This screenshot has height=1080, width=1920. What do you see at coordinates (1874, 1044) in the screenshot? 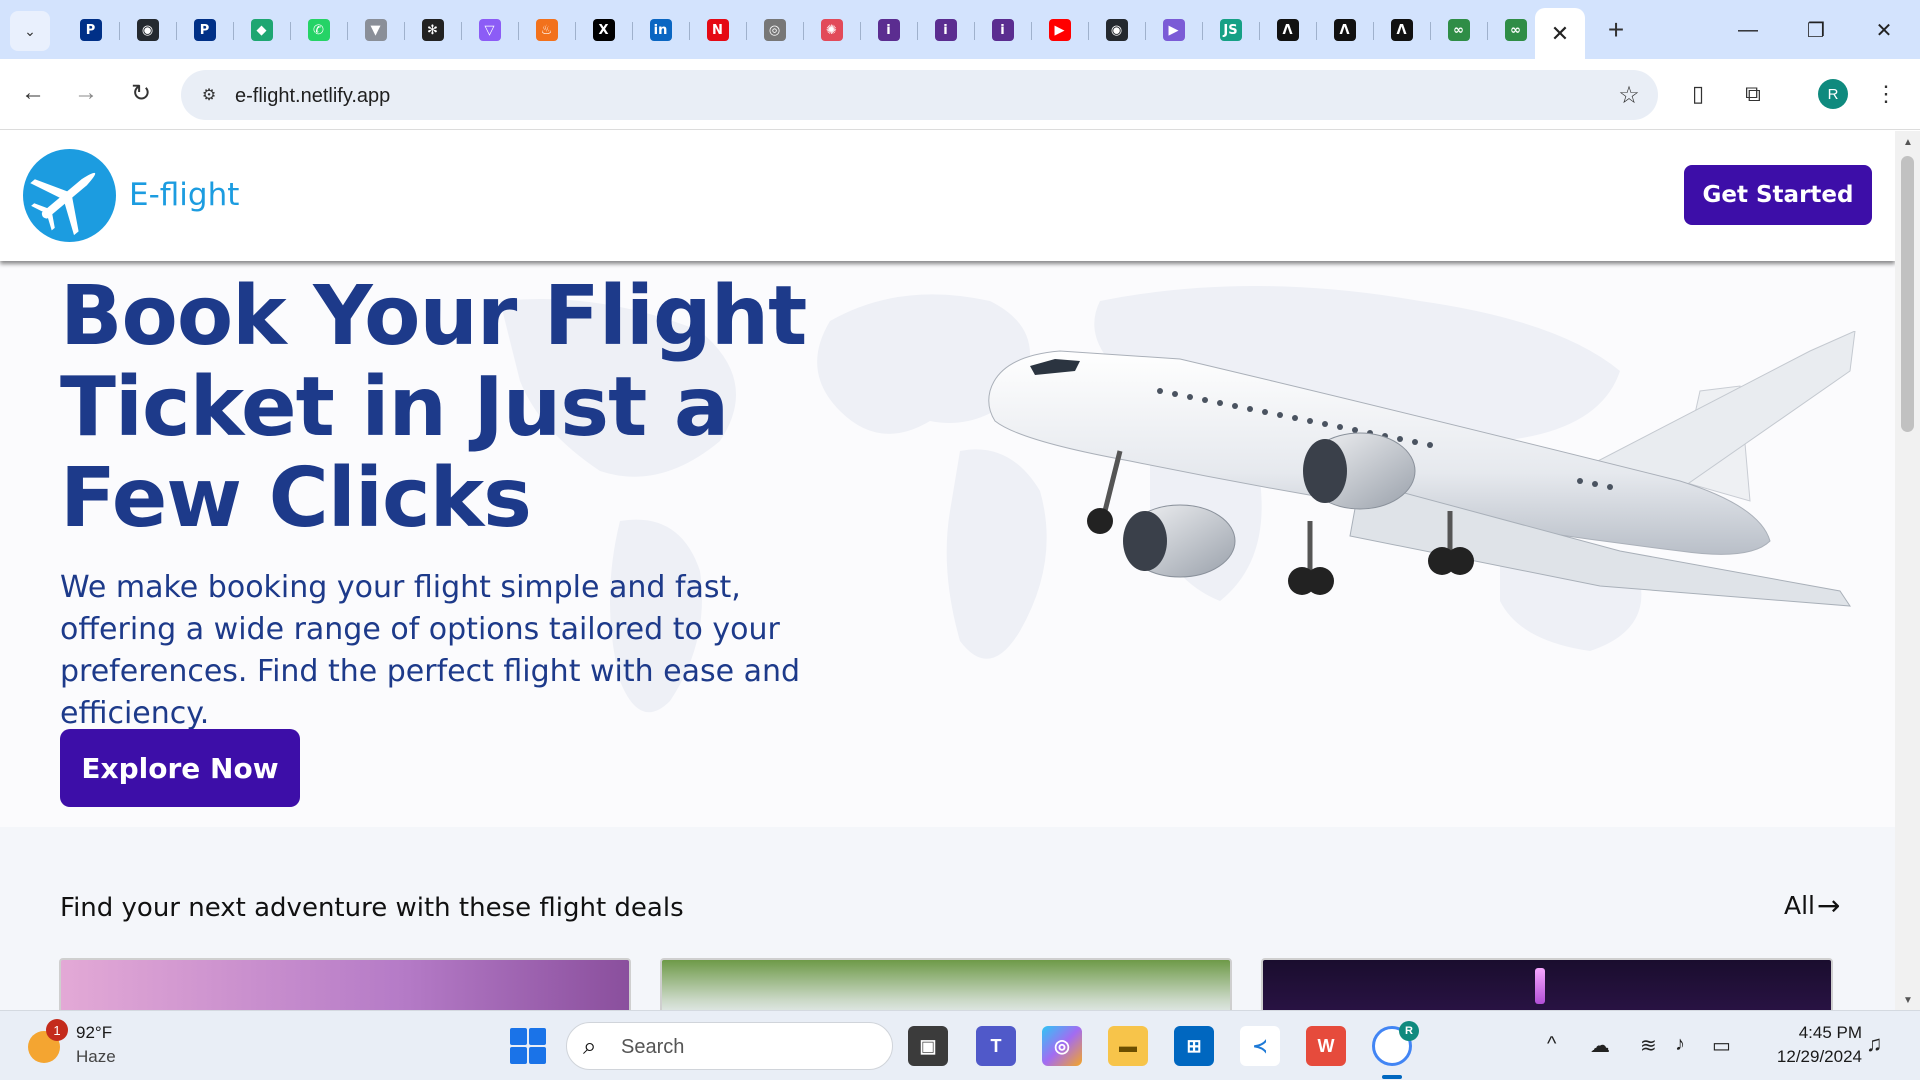
I see `notifications-bell-icon: ♫` at bounding box center [1874, 1044].